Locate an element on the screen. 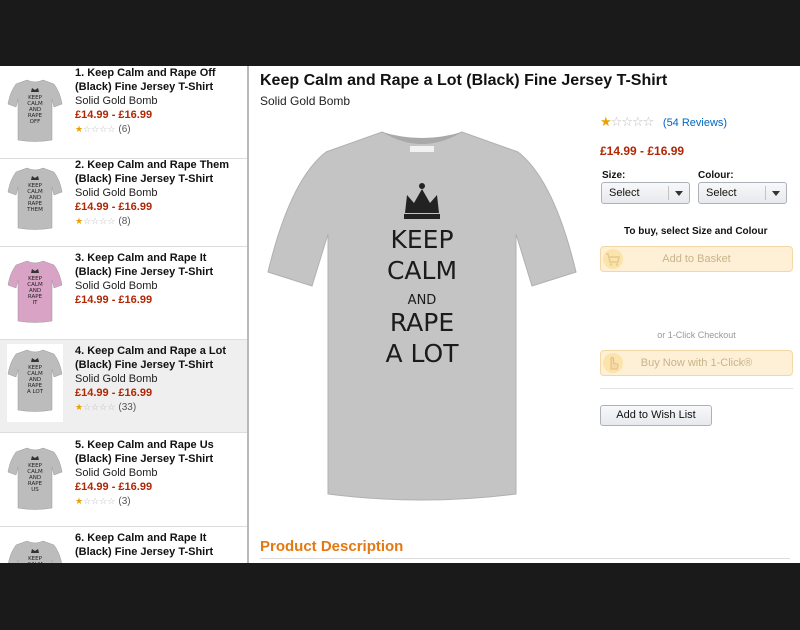  product-price: £14.99 - £16.99 is located at coordinates (642, 151).